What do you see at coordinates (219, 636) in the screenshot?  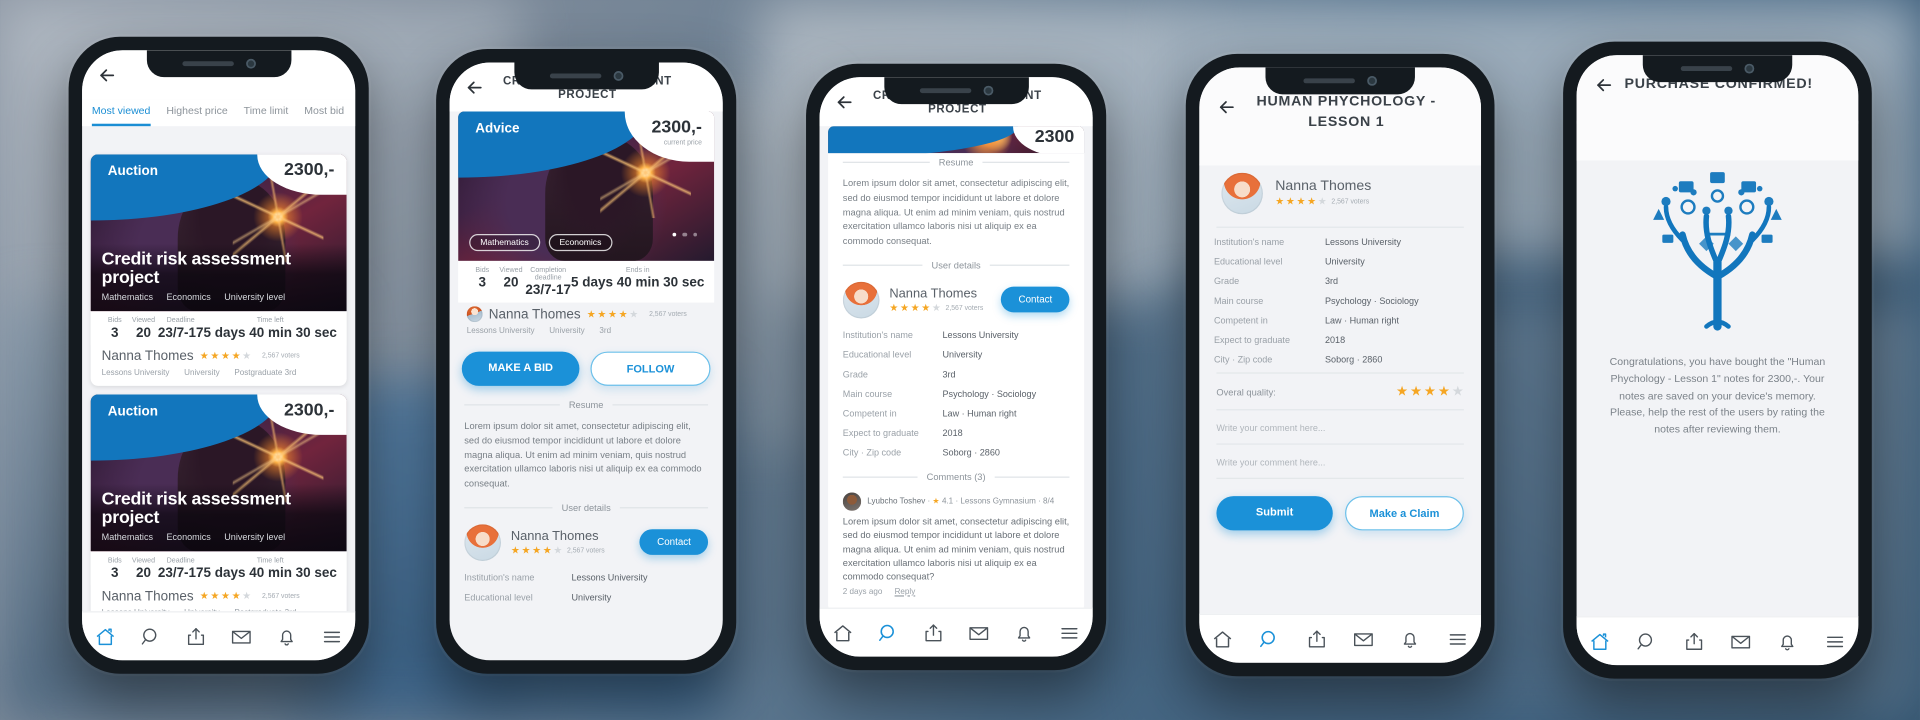 I see `bottom-nav` at bounding box center [219, 636].